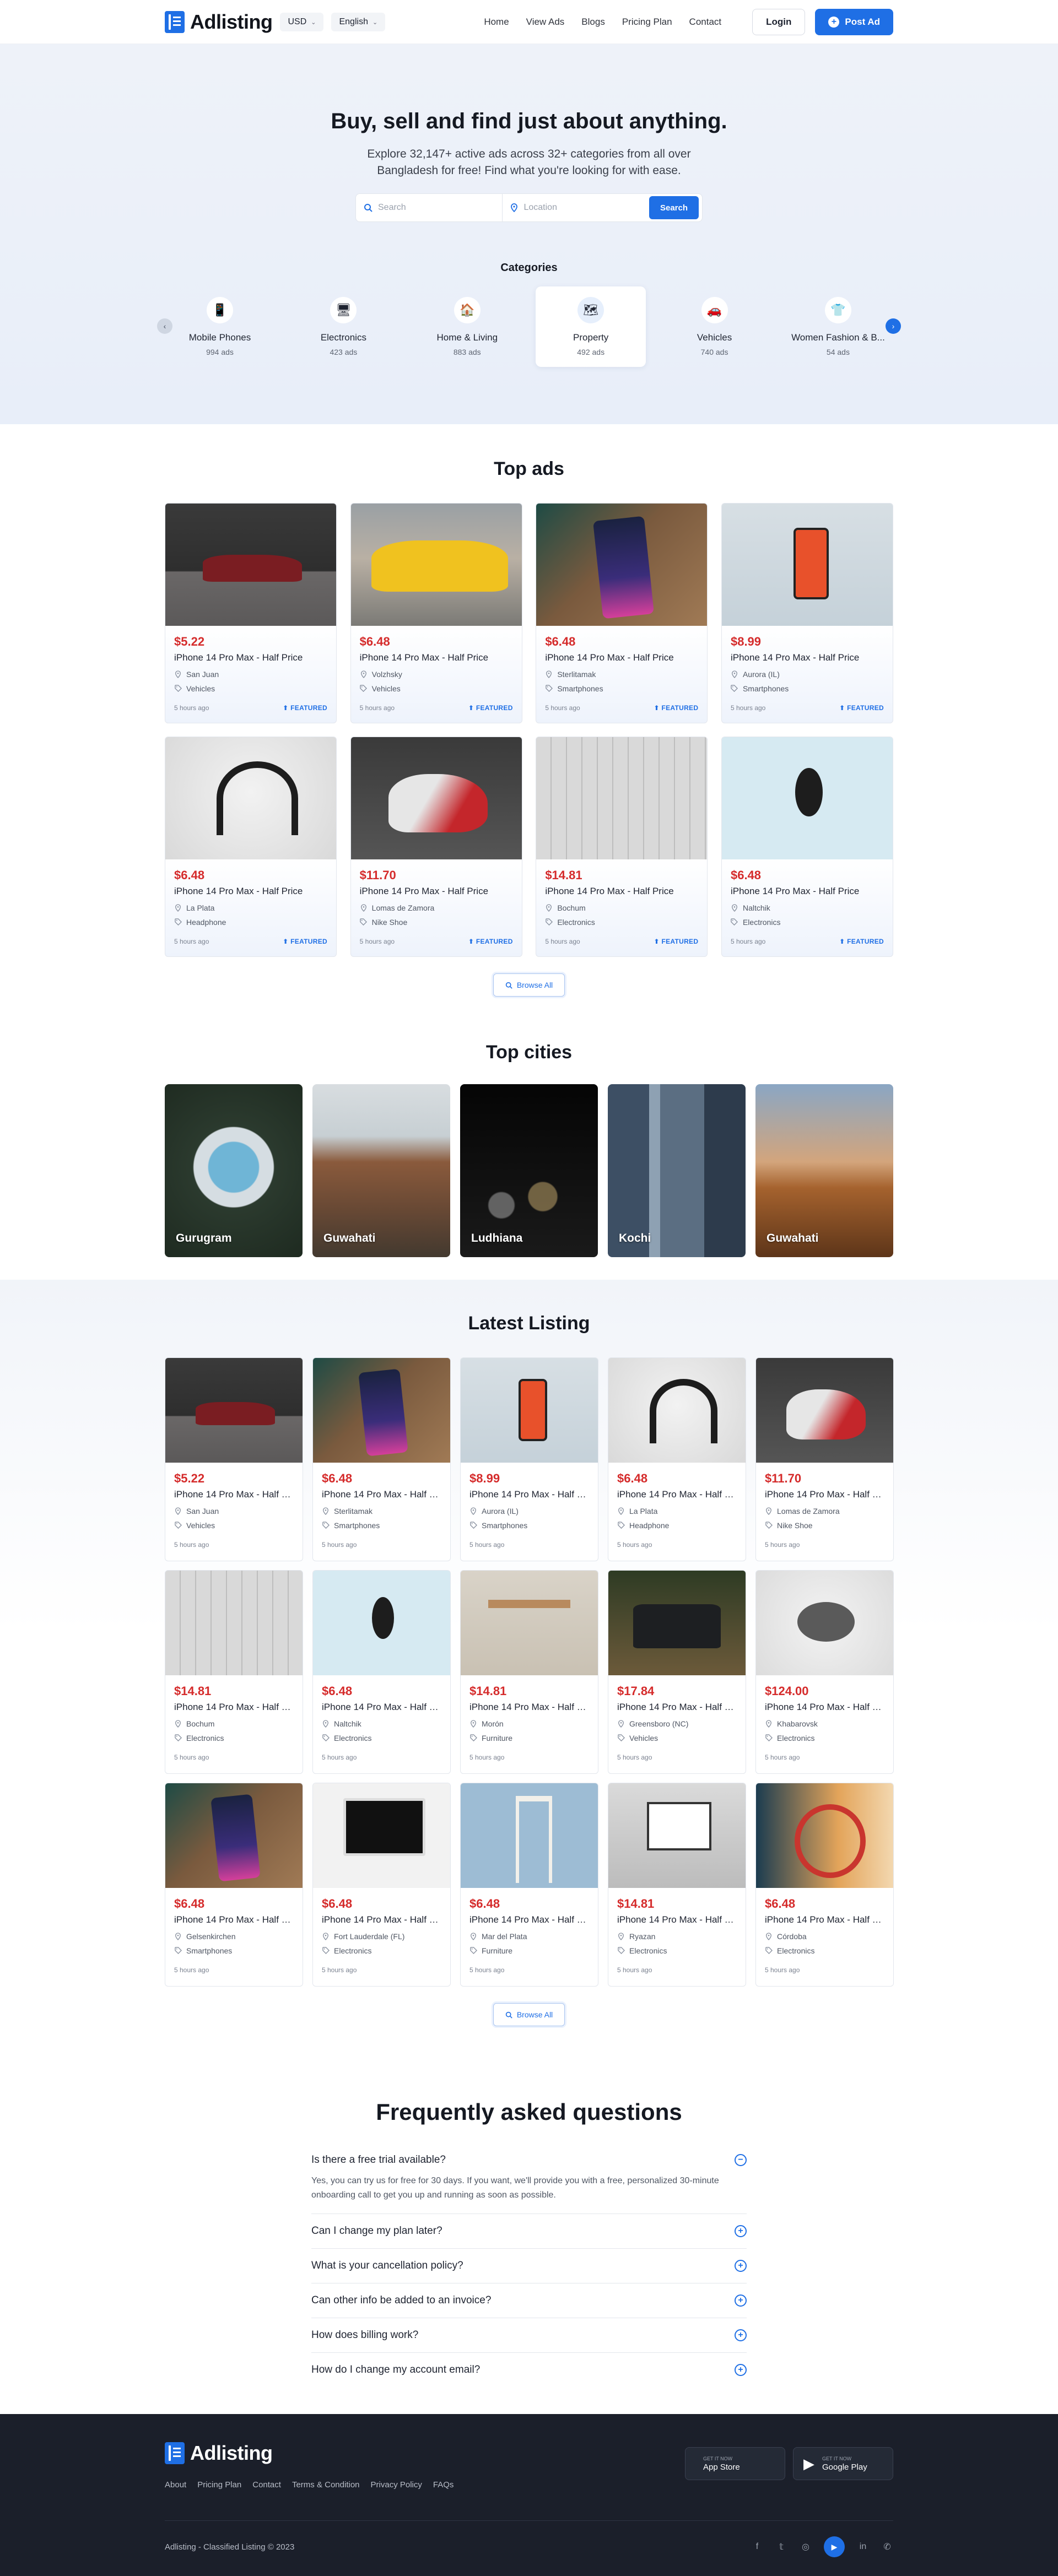 The width and height of the screenshot is (1058, 2576). I want to click on footer-link-contact: Contact, so click(266, 2485).